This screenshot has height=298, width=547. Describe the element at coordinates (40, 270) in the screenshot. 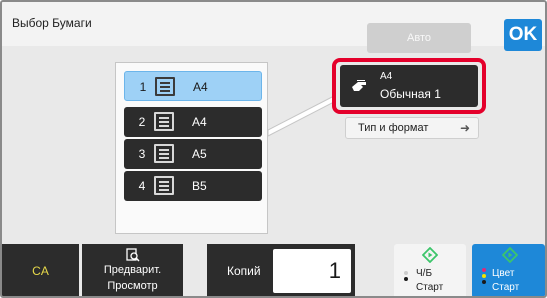

I see `clear-all-button: CA` at that location.